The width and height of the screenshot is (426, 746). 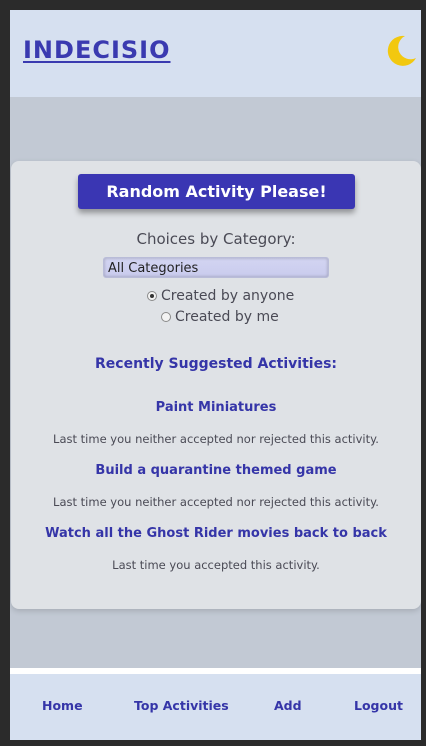 I want to click on activity-title: Build a quarantine themed game, so click(x=216, y=470).